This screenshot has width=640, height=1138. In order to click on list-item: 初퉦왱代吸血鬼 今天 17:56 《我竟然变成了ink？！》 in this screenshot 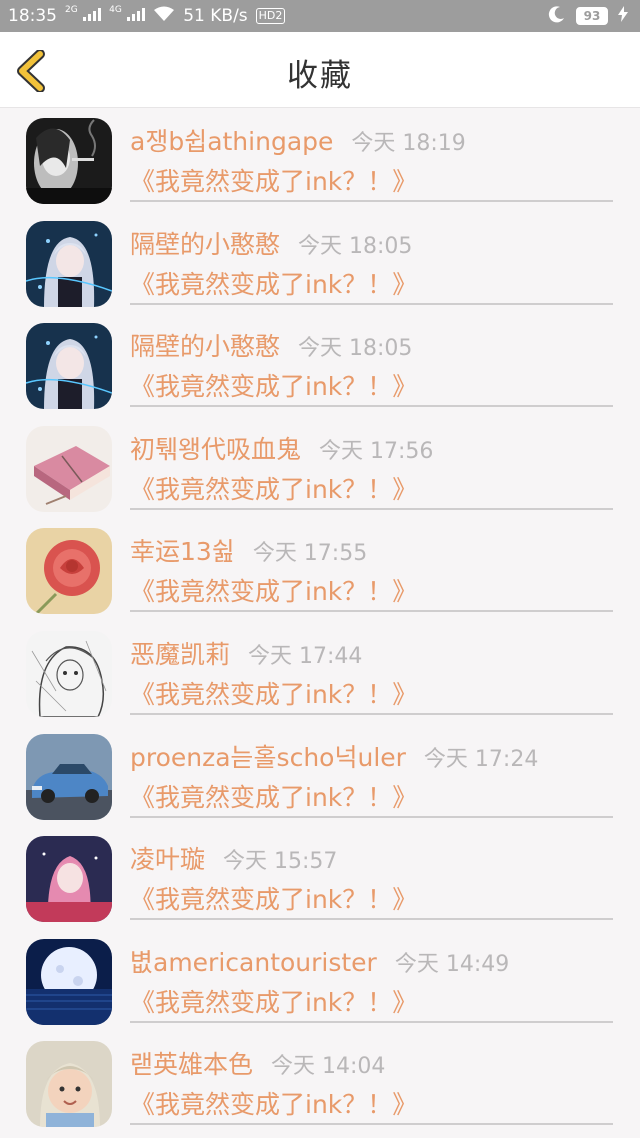, I will do `click(320, 467)`.